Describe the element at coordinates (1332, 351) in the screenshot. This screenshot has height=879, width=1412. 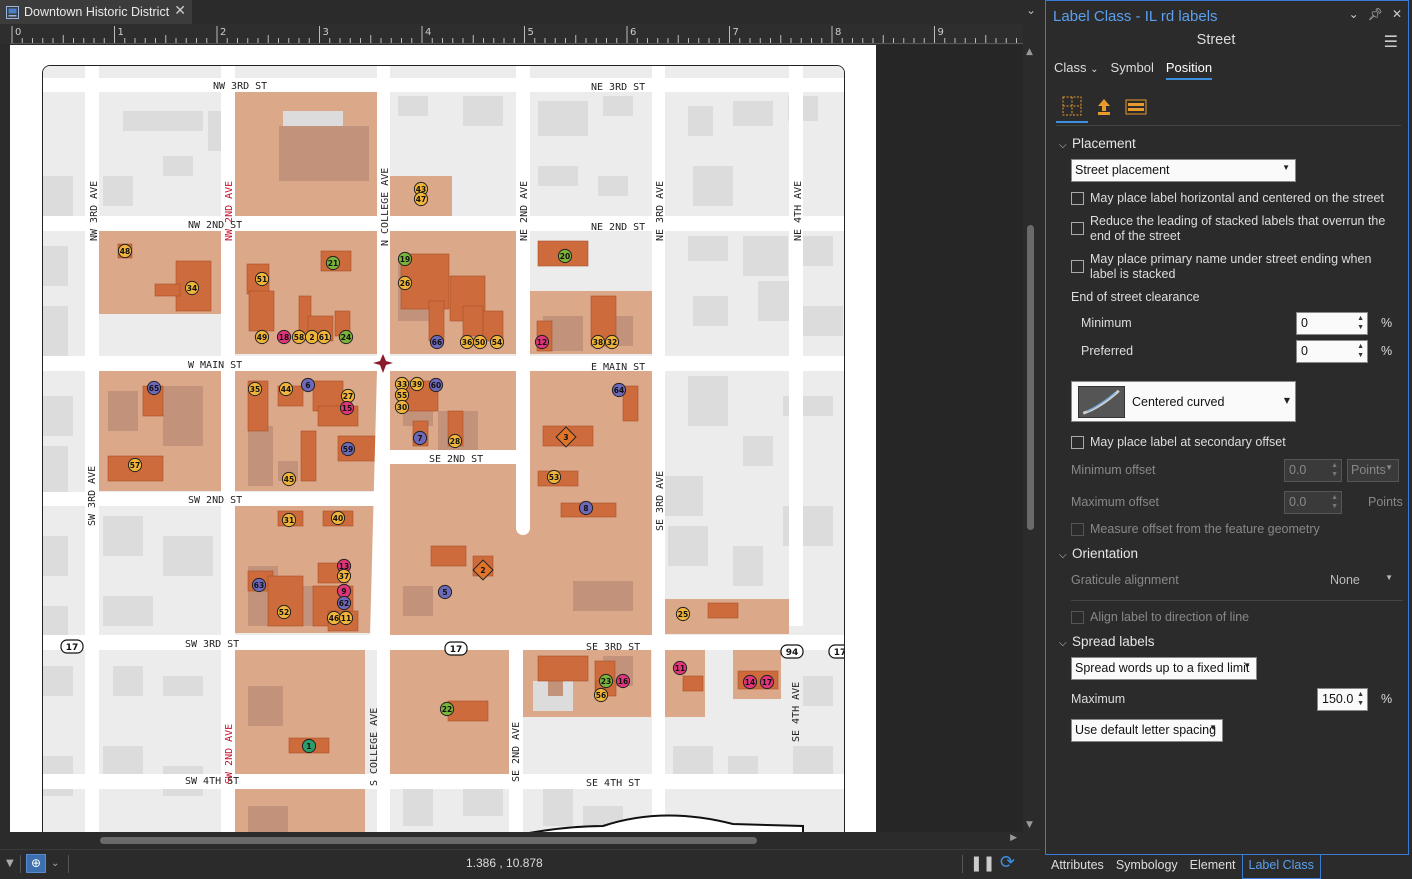
I see `preferred-clearance-input: 0 ▲ ▼` at that location.